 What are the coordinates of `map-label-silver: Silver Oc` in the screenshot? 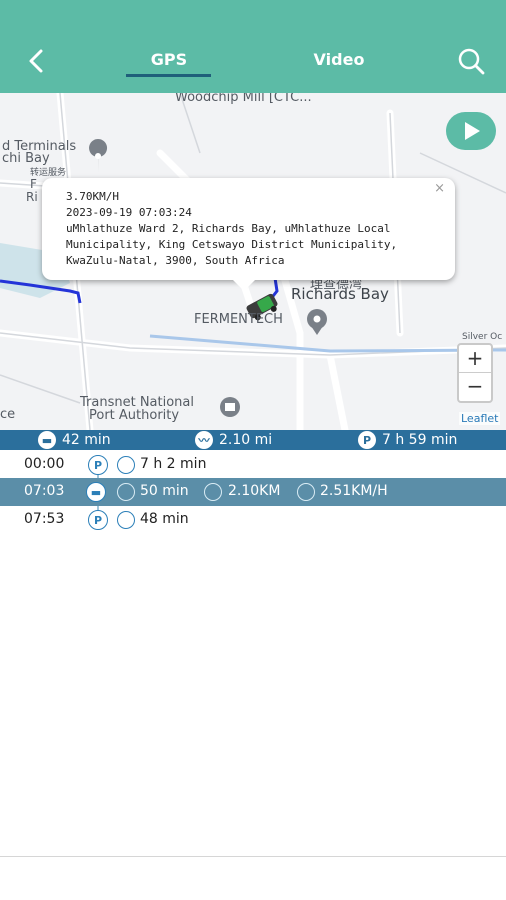 It's located at (482, 337).